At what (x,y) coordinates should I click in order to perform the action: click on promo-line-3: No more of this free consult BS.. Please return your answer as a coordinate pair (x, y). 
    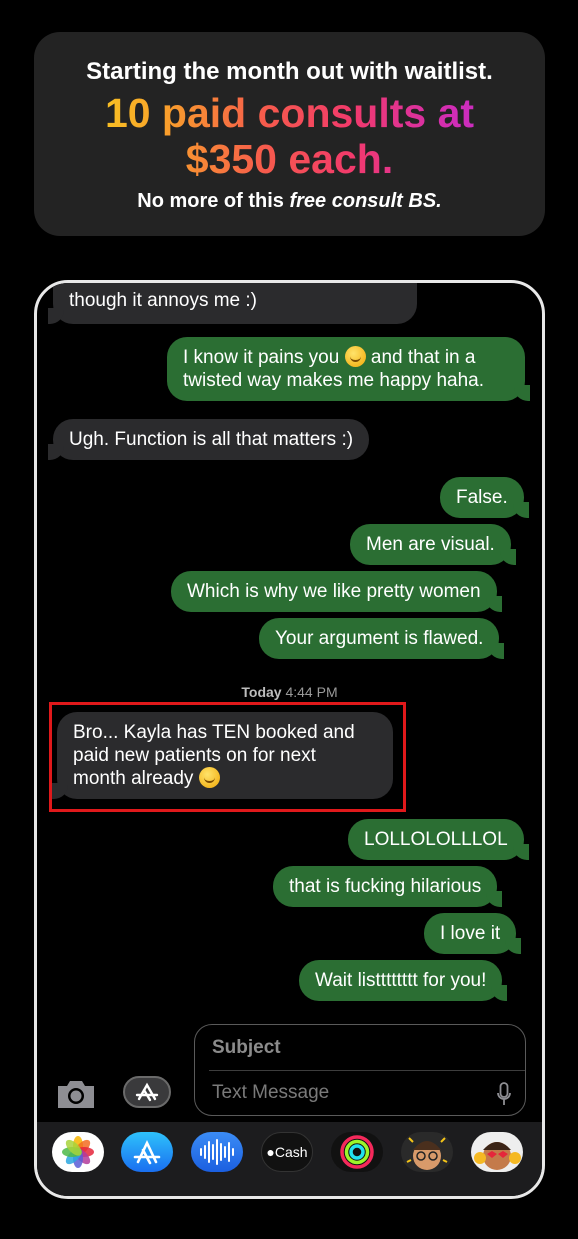
    Looking at the image, I should click on (289, 201).